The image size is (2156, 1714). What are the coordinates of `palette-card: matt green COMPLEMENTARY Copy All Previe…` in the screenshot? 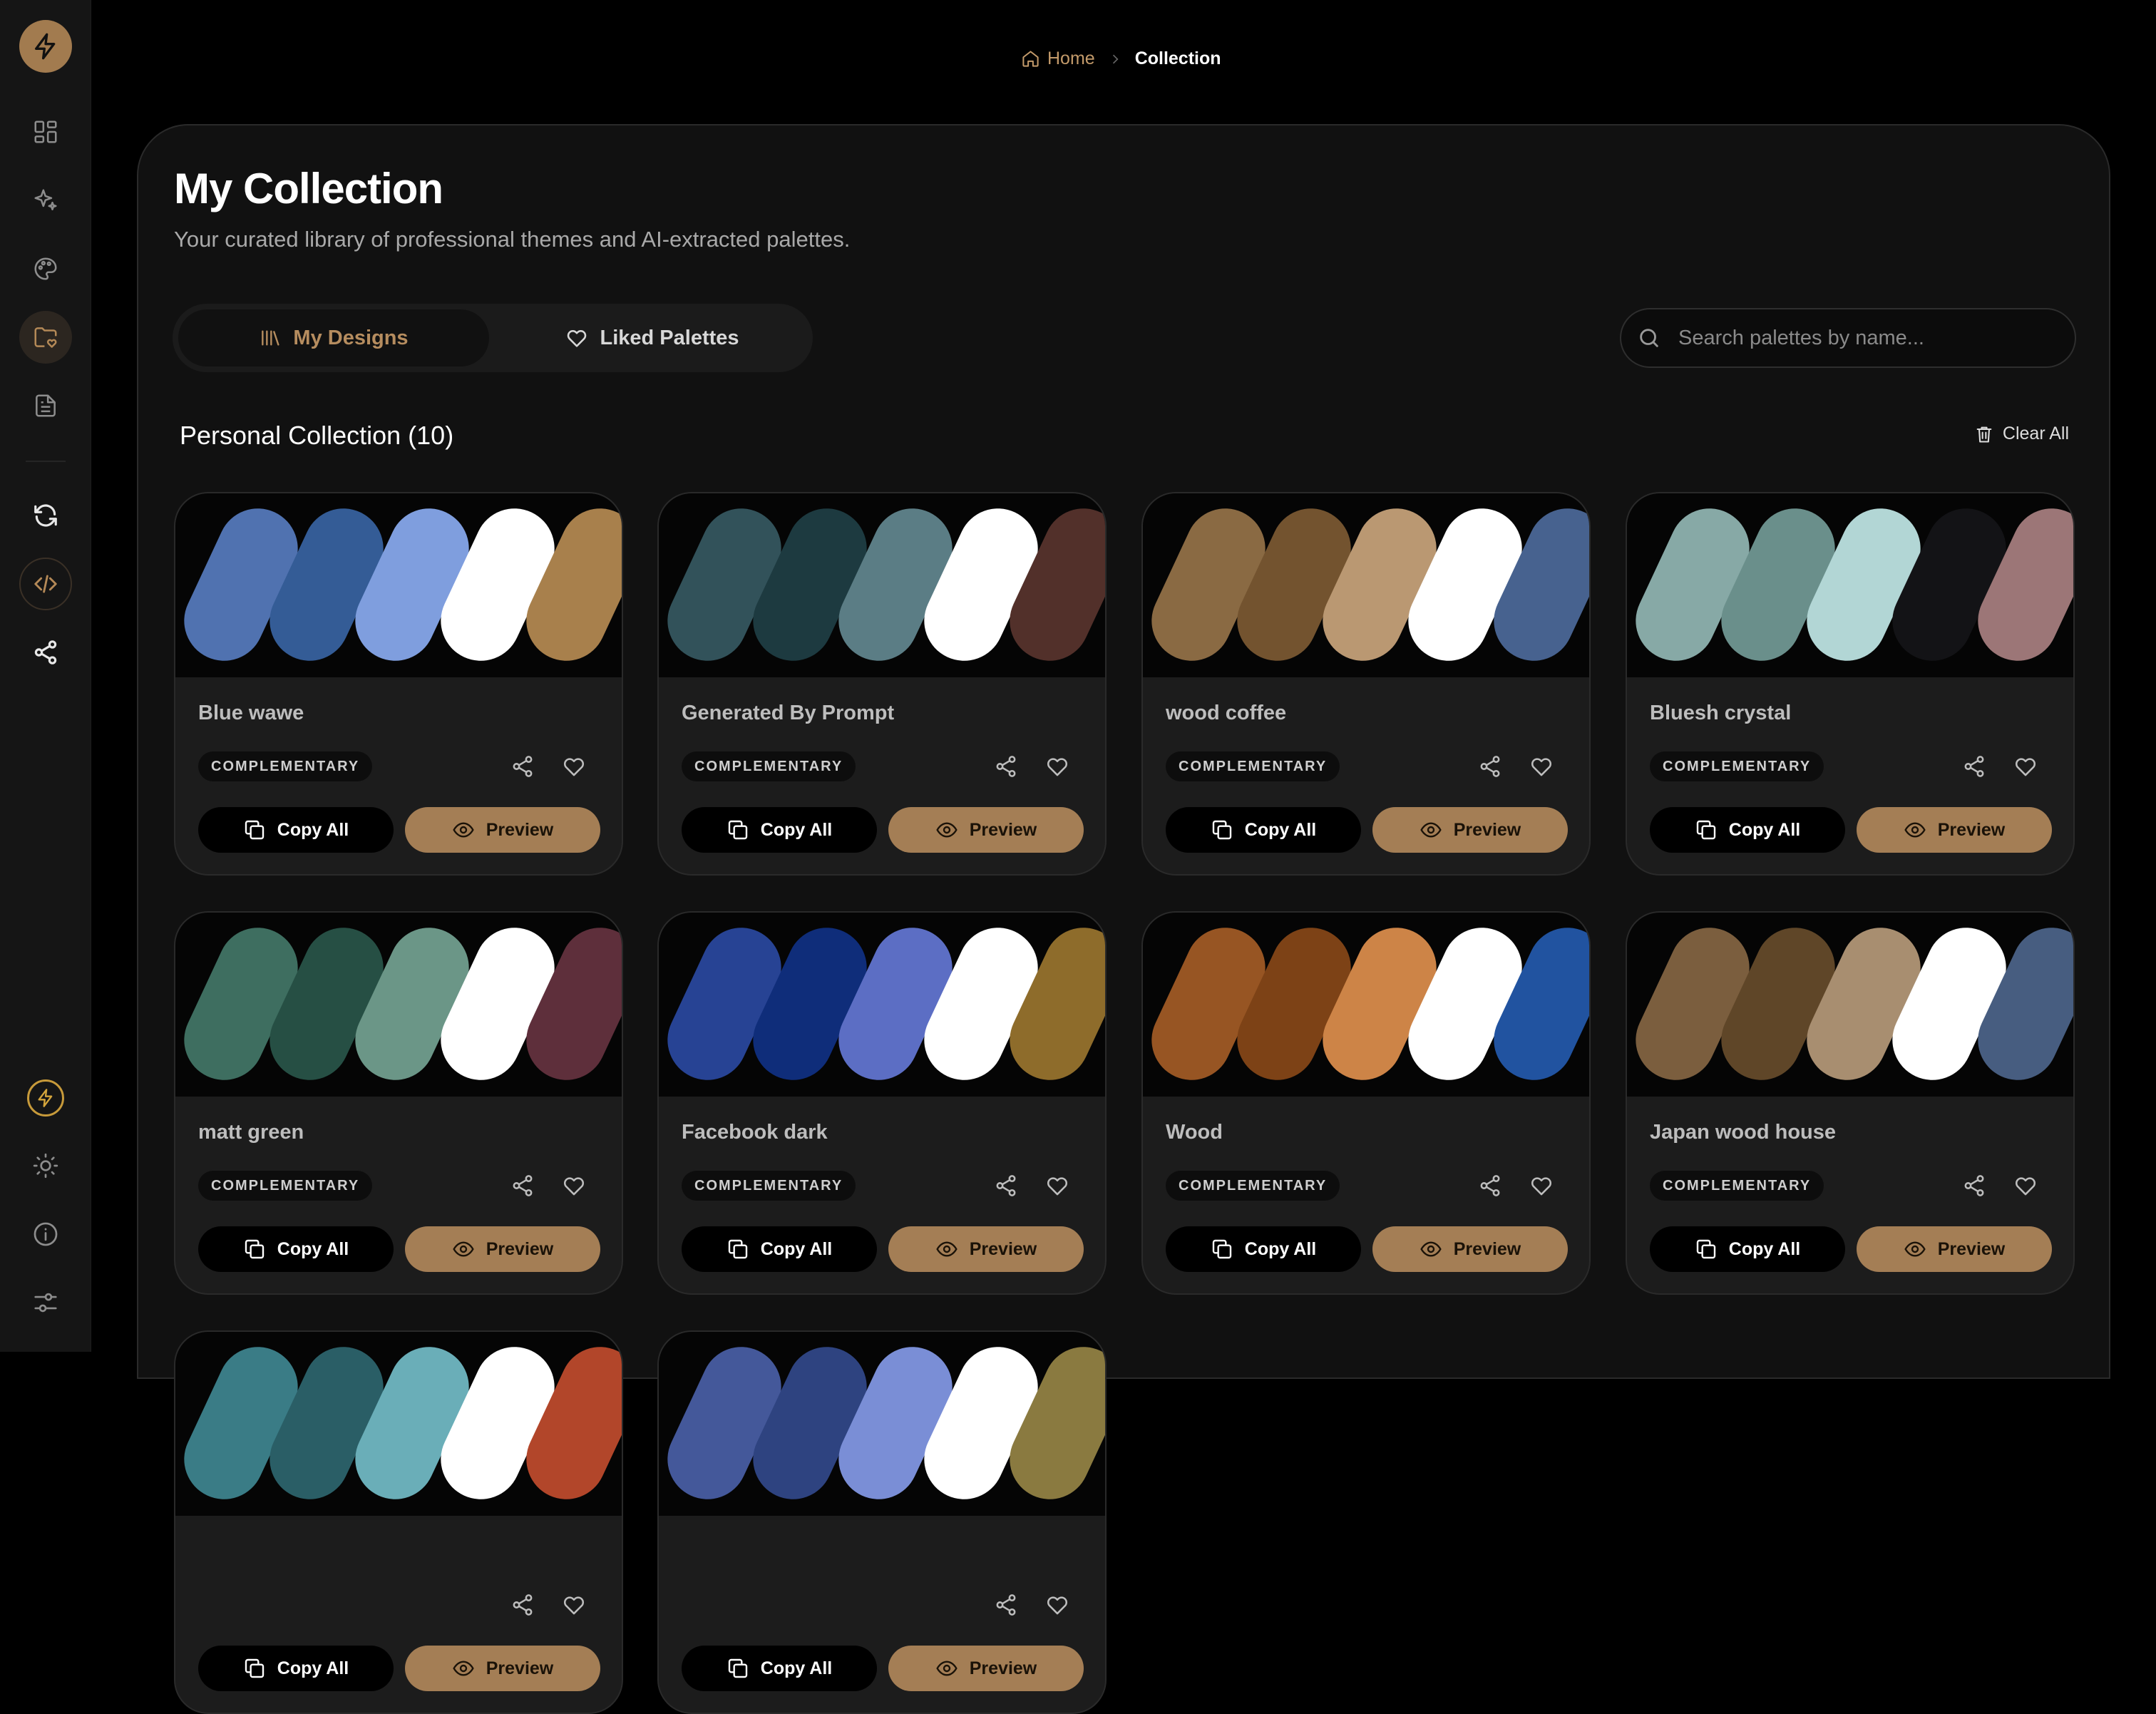 It's located at (398, 1103).